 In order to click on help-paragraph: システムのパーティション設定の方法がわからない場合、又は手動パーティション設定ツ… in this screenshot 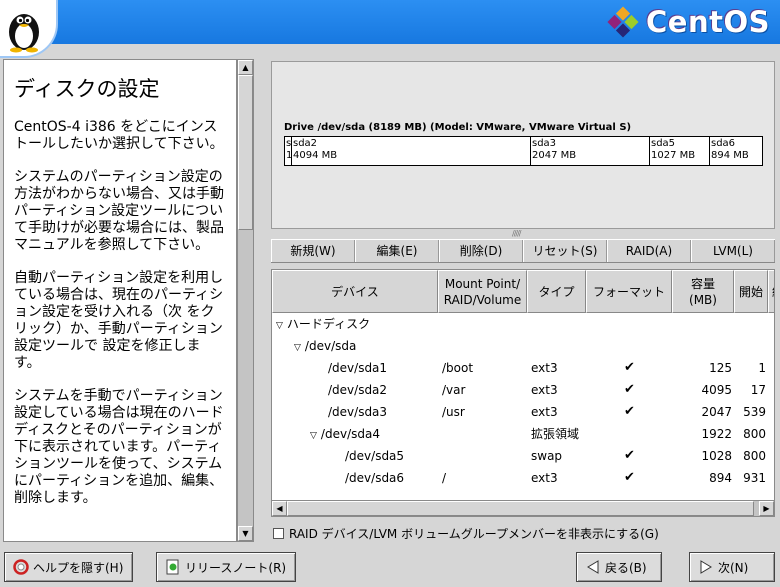, I will do `click(119, 211)`.